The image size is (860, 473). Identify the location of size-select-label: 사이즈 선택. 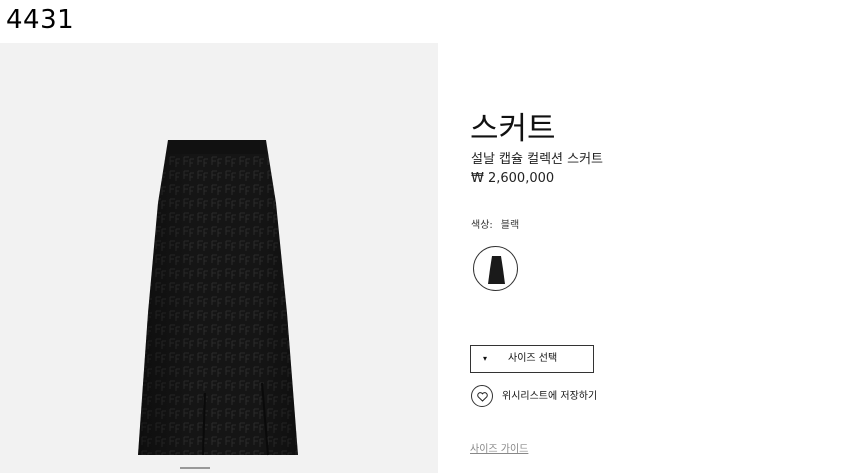
(533, 358).